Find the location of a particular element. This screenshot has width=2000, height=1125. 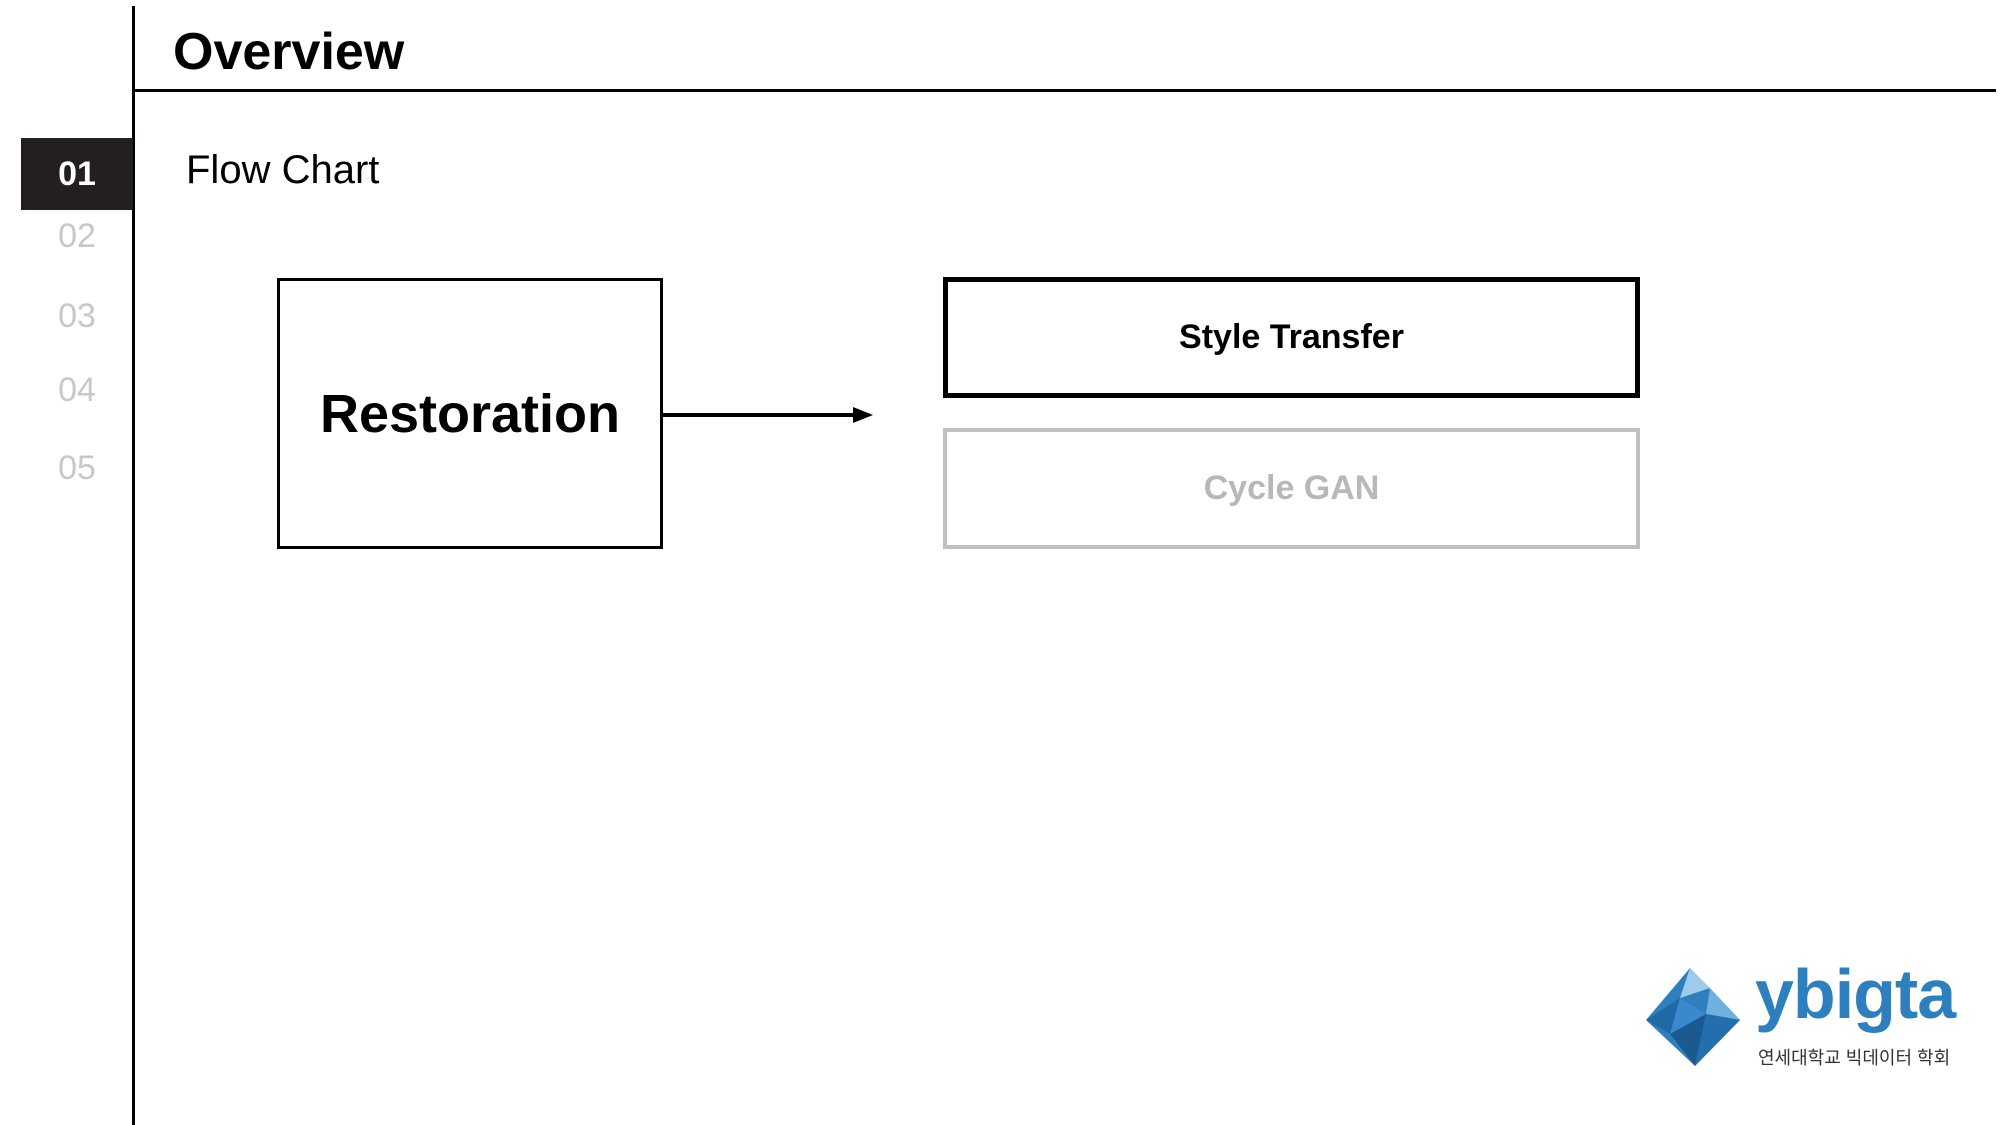

cycle-gan-box: Cycle GAN is located at coordinates (1291, 488).